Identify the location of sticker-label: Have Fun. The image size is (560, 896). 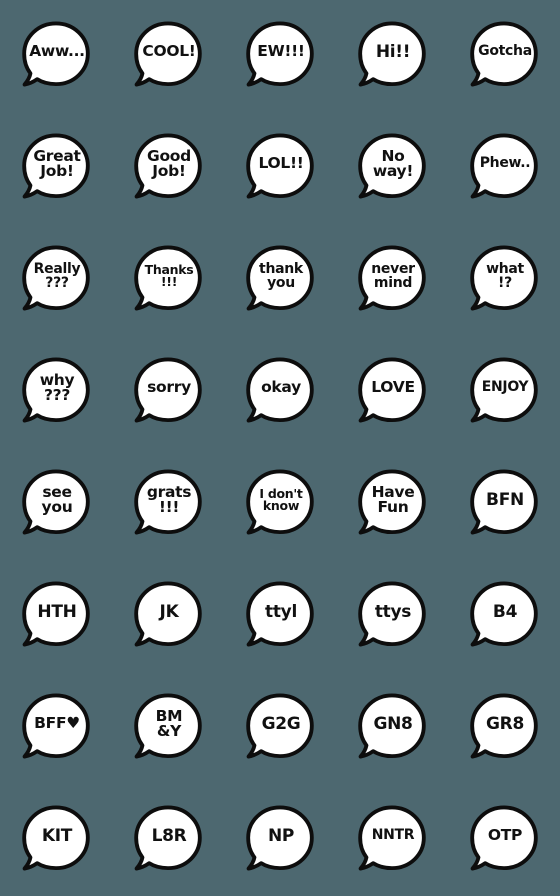
(393, 499).